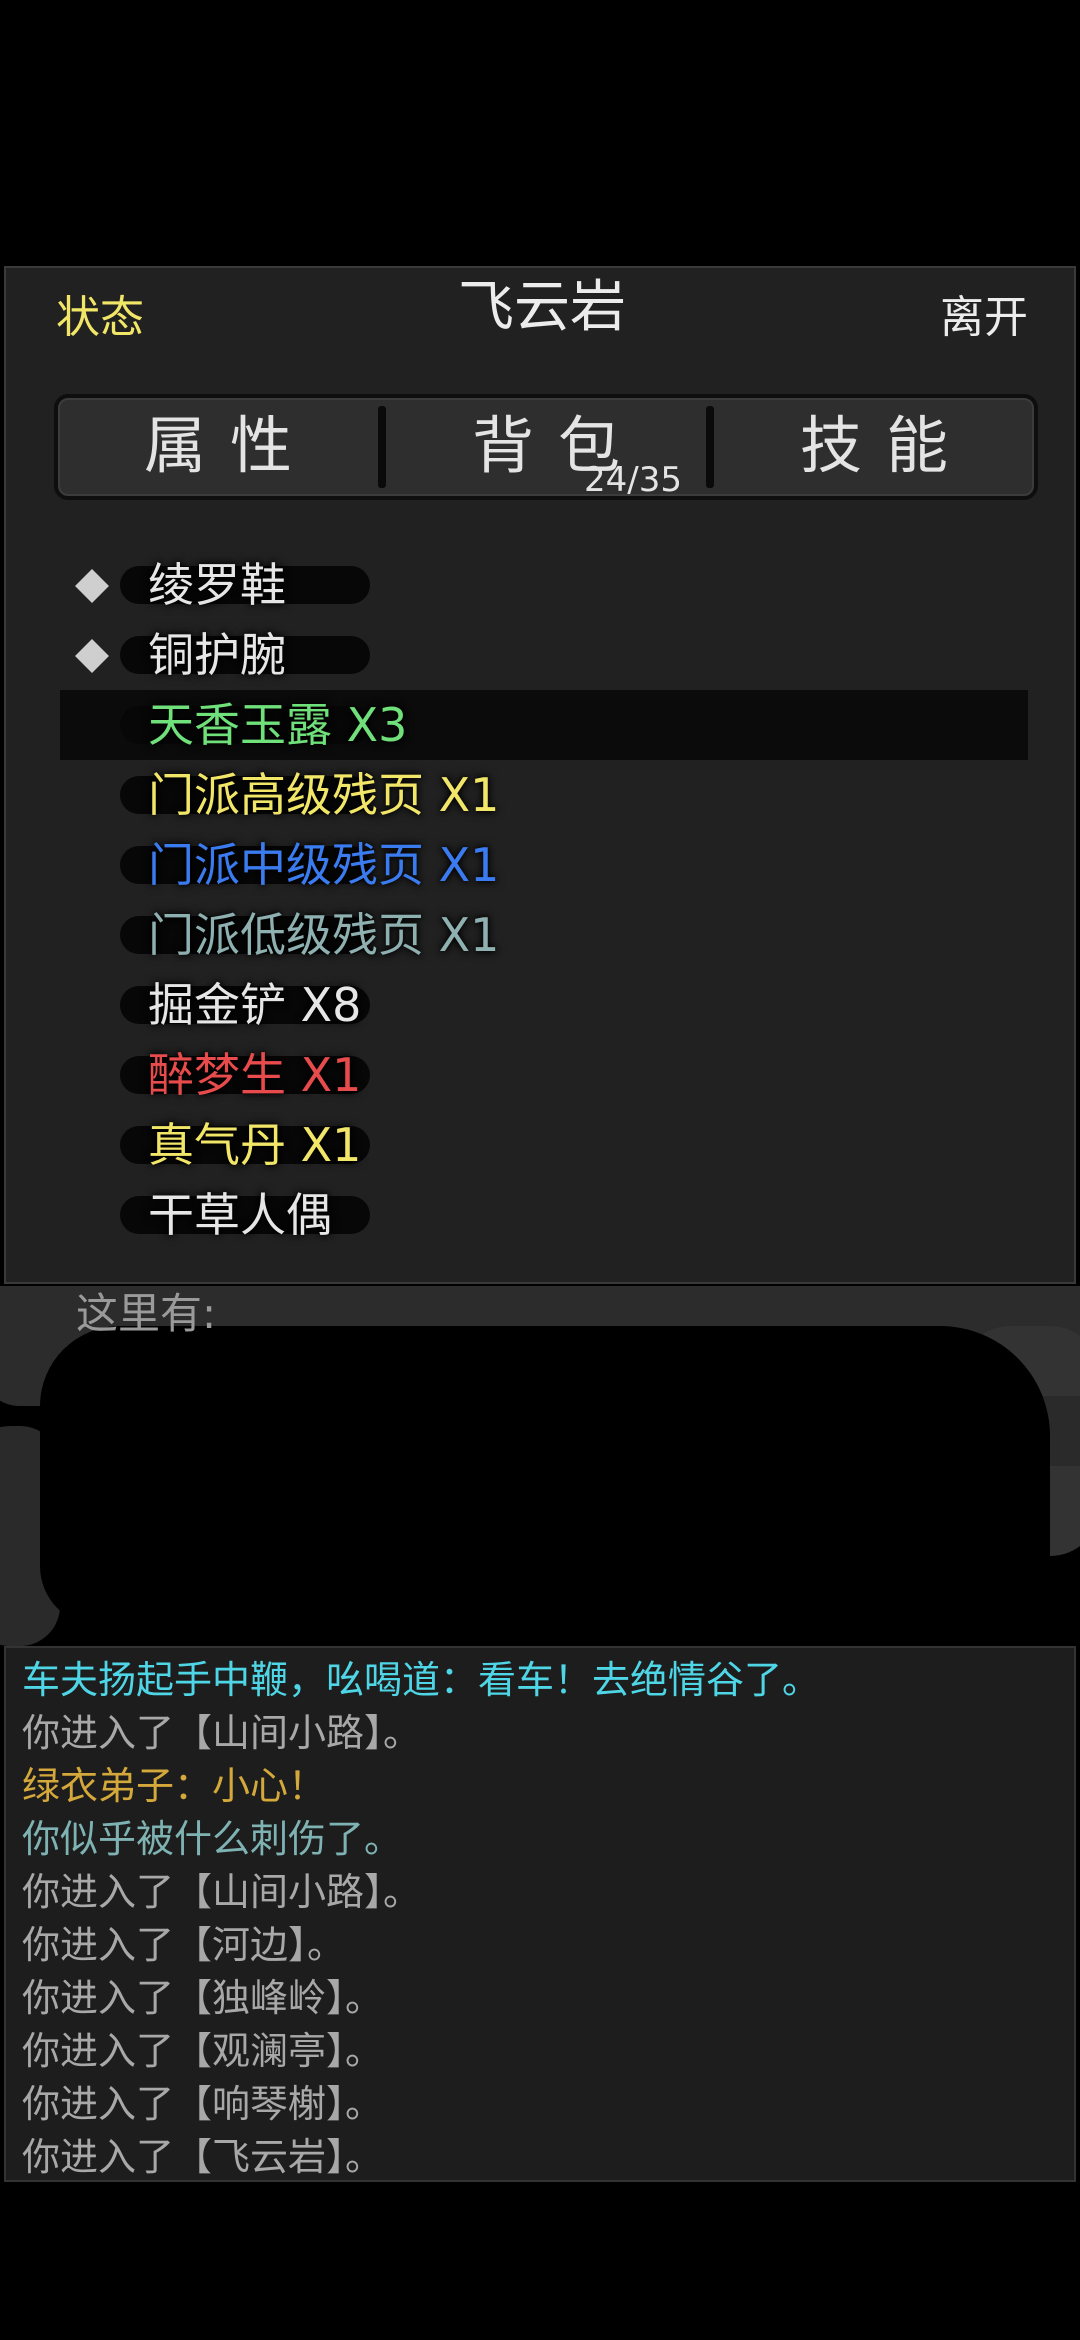 Image resolution: width=1080 pixels, height=2340 pixels. What do you see at coordinates (421, 1680) in the screenshot?
I see `log-line: 车夫扬起手中鞭，吆喝道：看车！去绝情谷了。` at bounding box center [421, 1680].